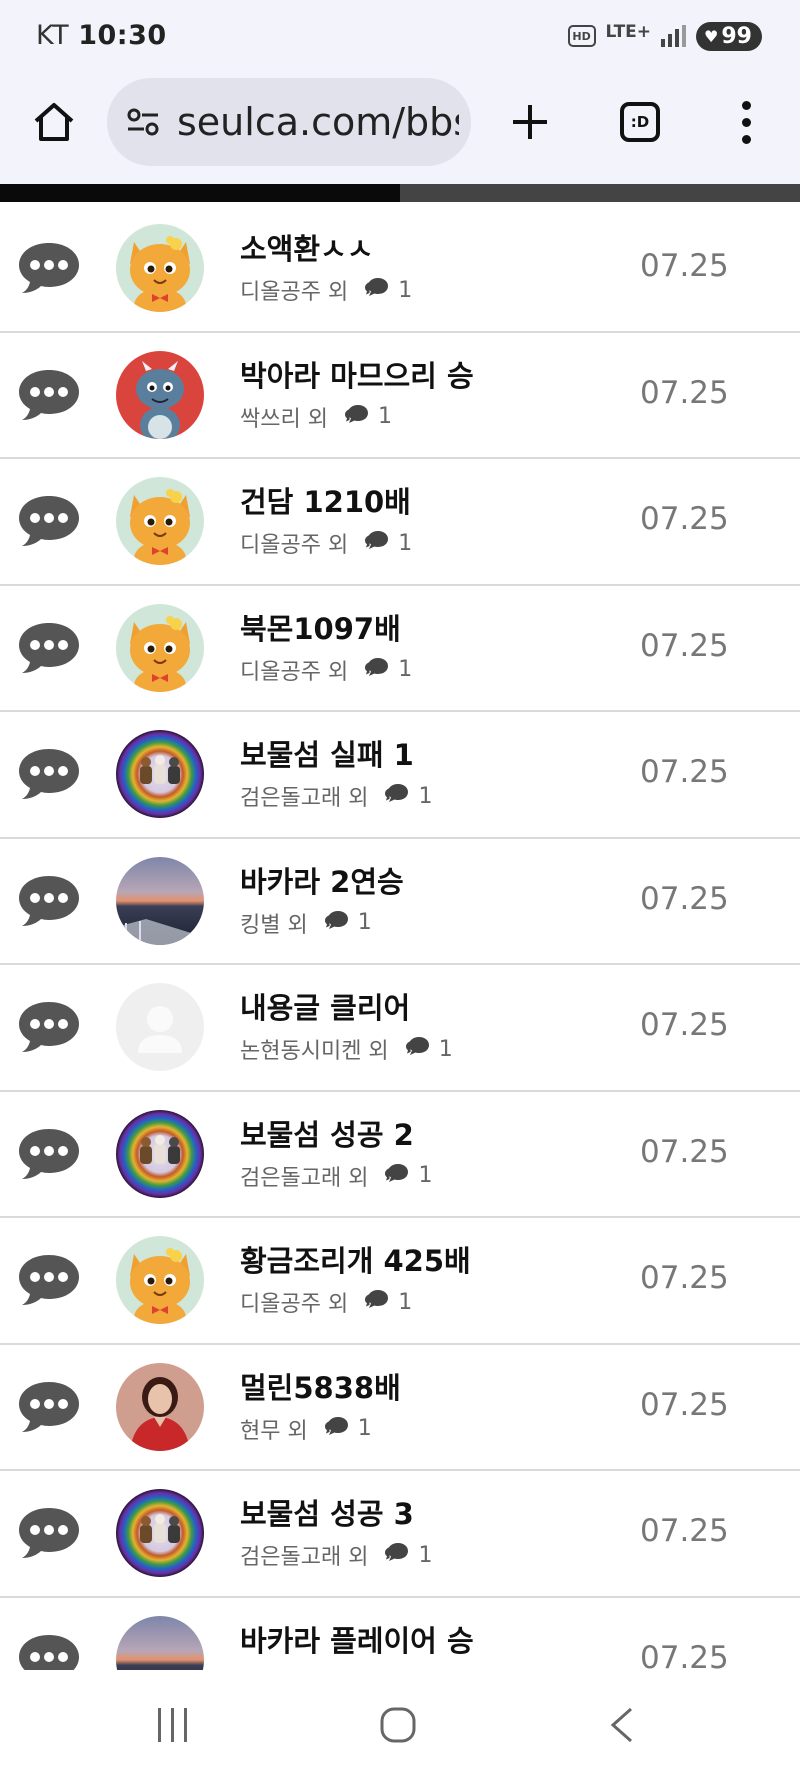 The width and height of the screenshot is (800, 1778). I want to click on post-title: 보물섬 성공 2, so click(327, 1133).